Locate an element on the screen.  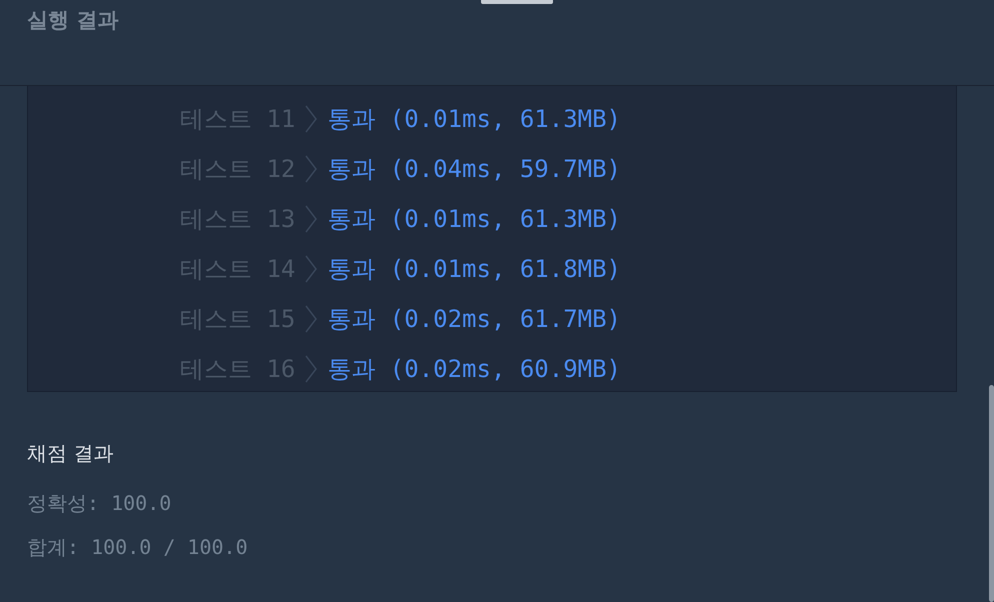
test-result: 통과 (0.04ms, 59.7MB) is located at coordinates (474, 169).